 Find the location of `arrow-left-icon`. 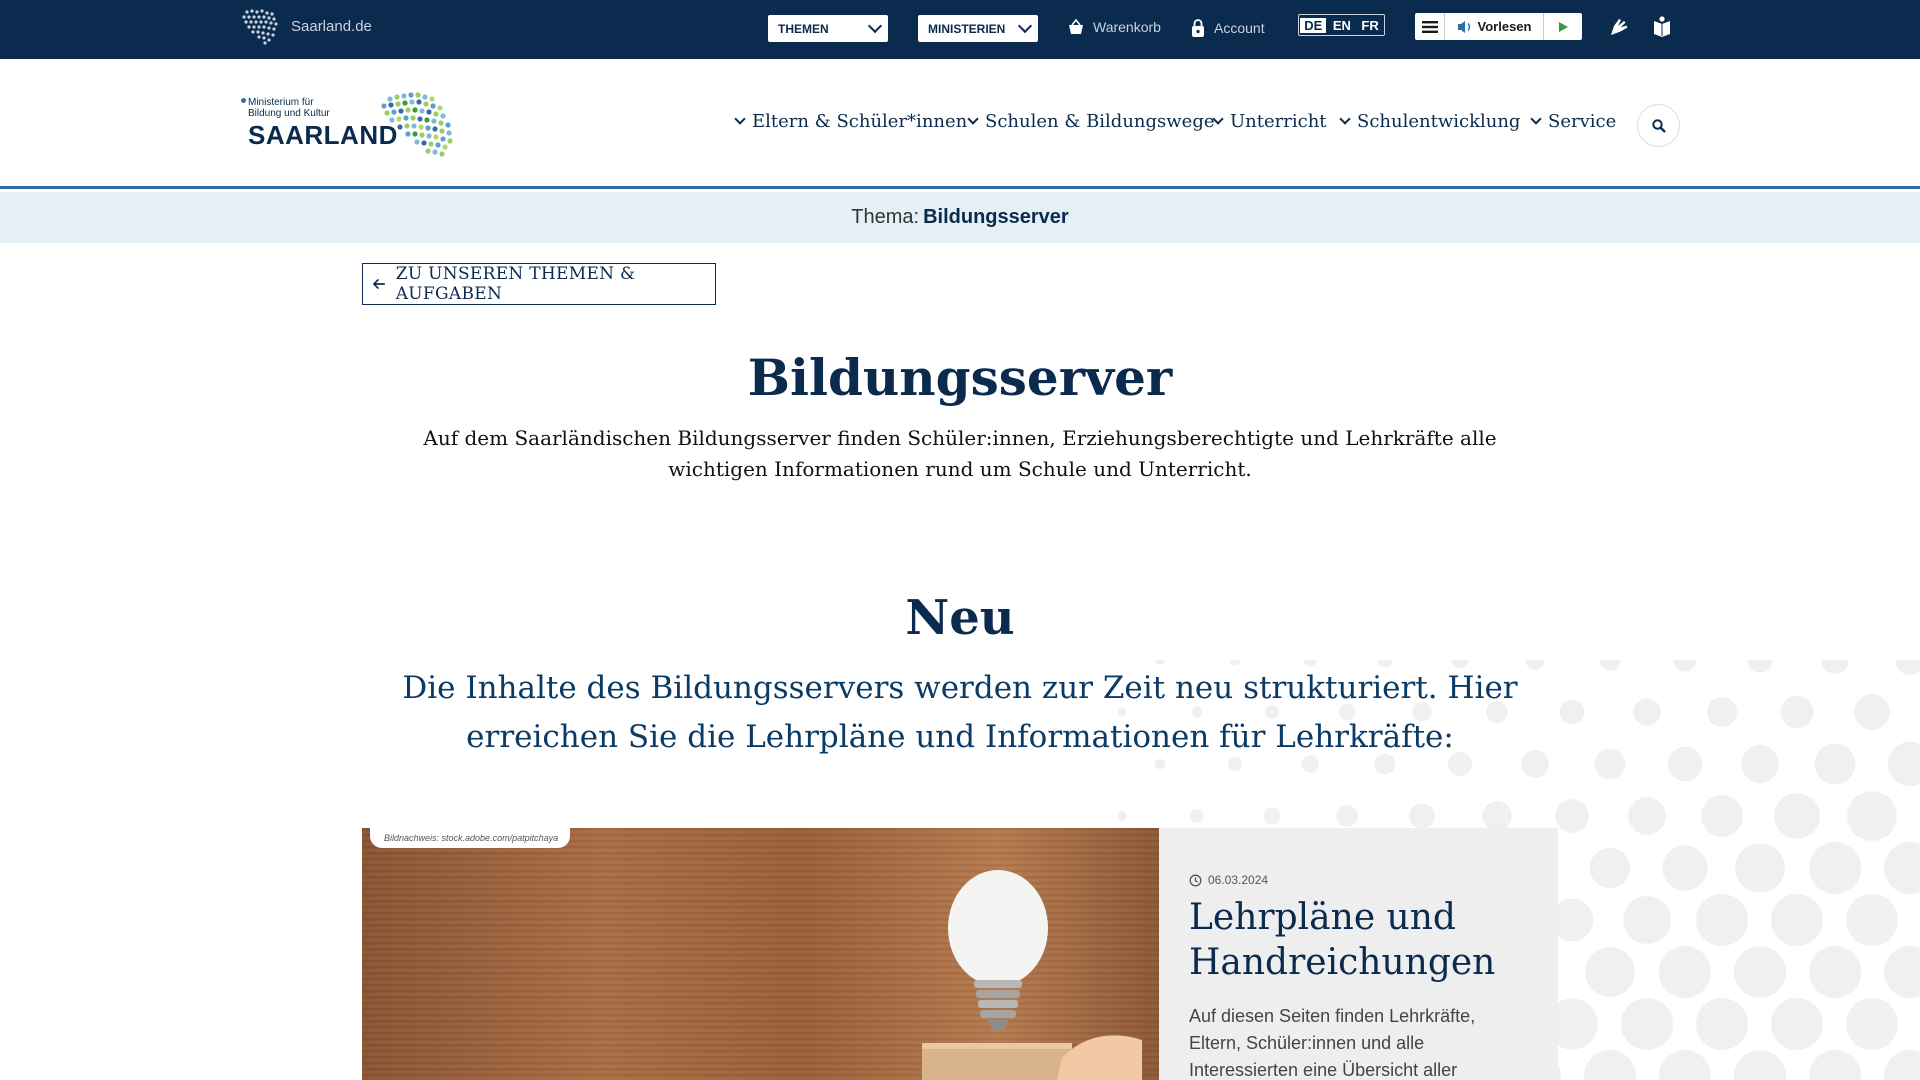

arrow-left-icon is located at coordinates (379, 284).